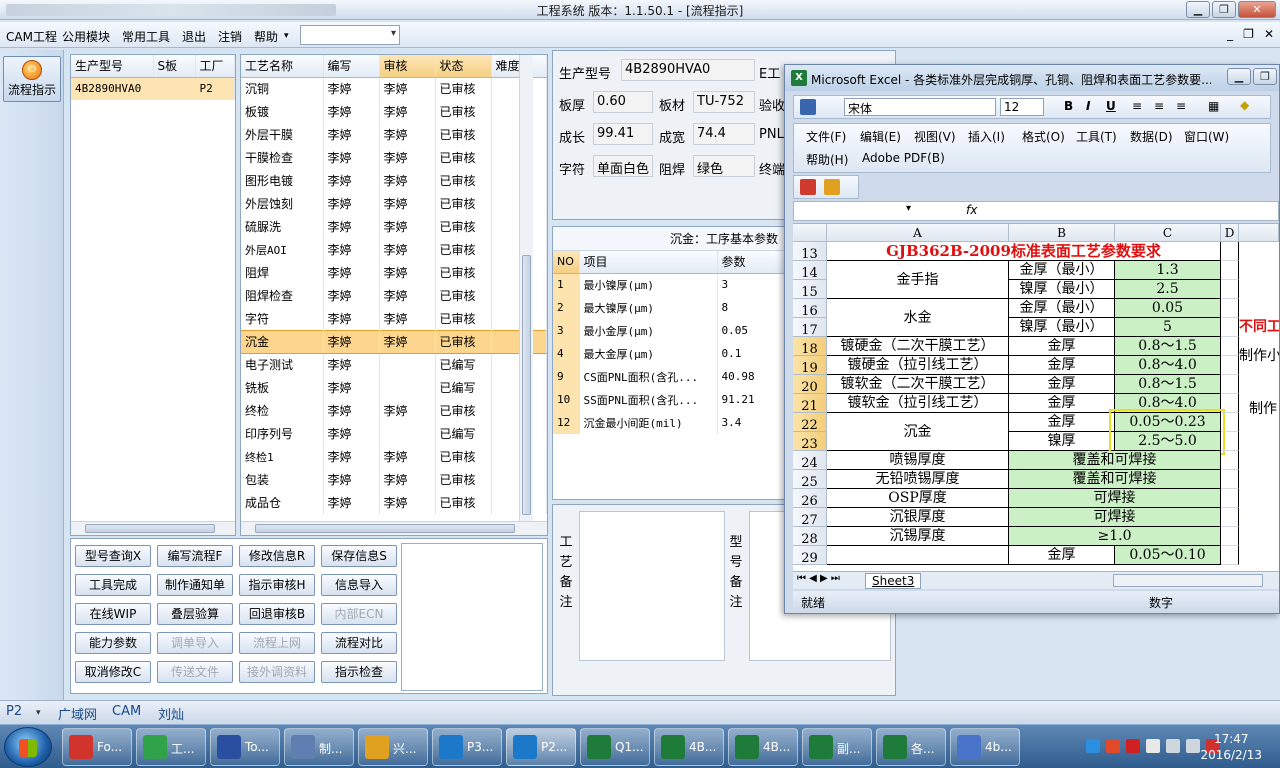  What do you see at coordinates (28, 747) in the screenshot?
I see `start-button` at bounding box center [28, 747].